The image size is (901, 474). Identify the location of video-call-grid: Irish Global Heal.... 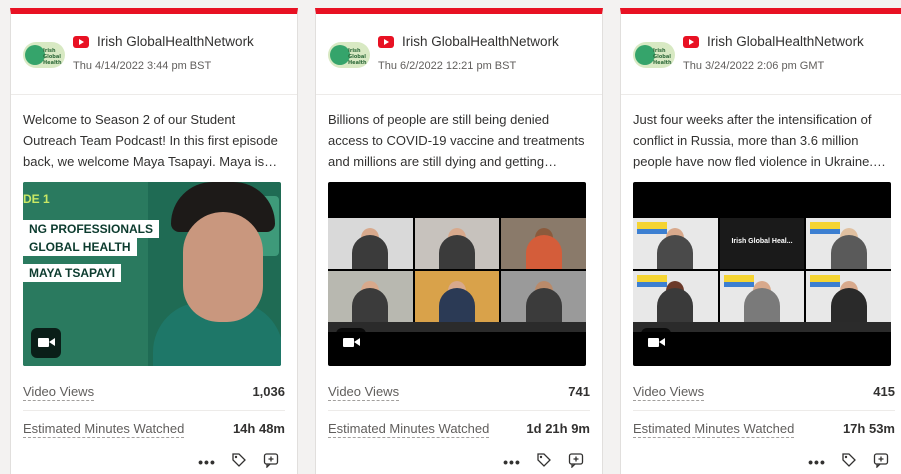
(762, 270).